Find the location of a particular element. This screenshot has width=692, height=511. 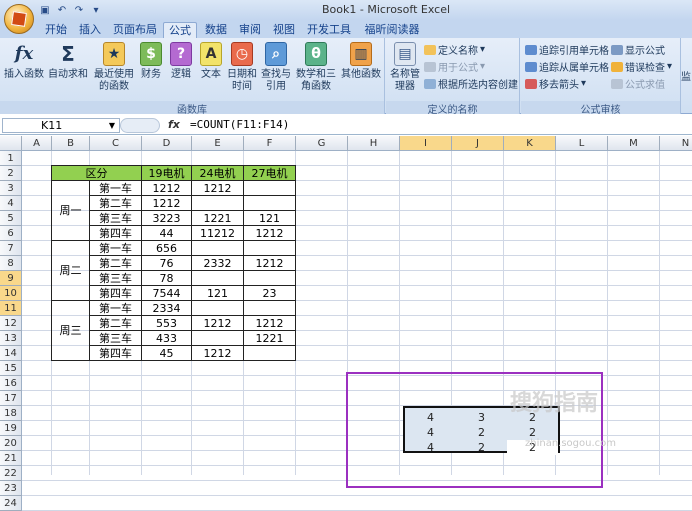

row-header-17: 17 is located at coordinates (11, 398).